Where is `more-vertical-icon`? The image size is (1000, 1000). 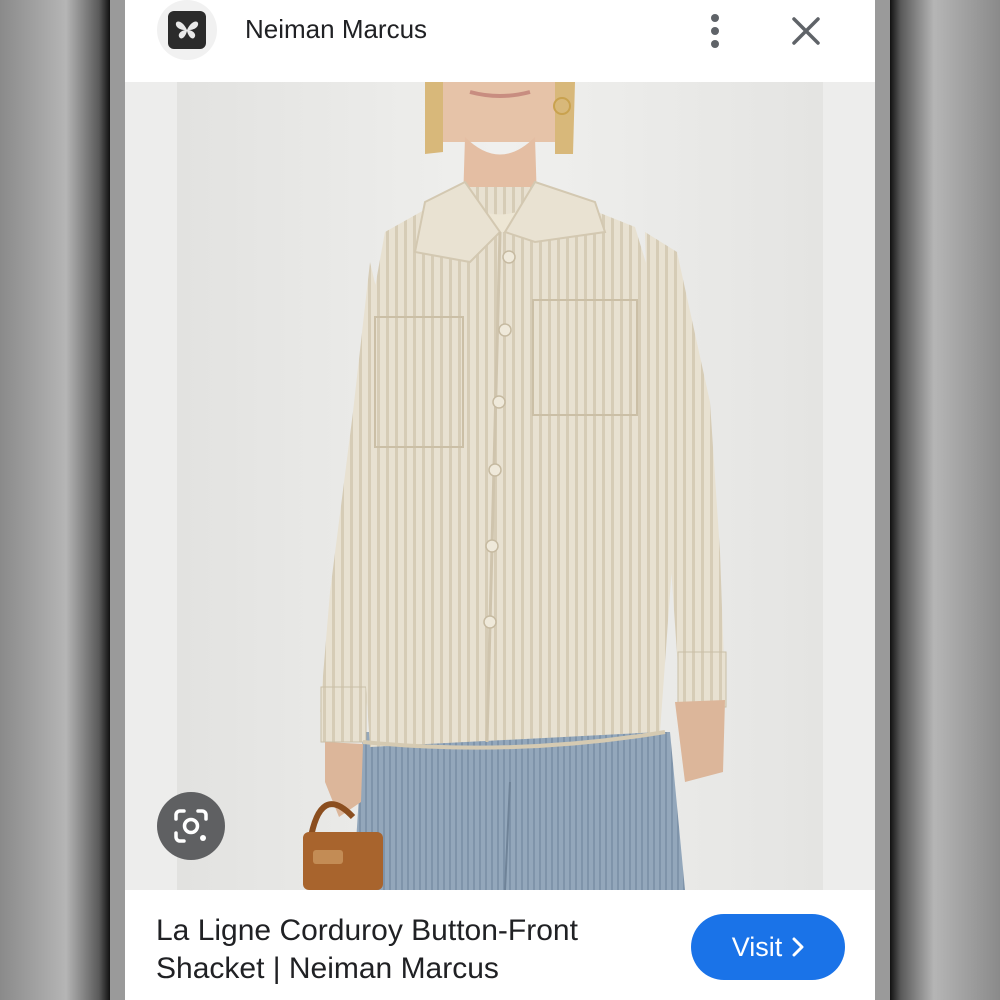
more-vertical-icon is located at coordinates (715, 31).